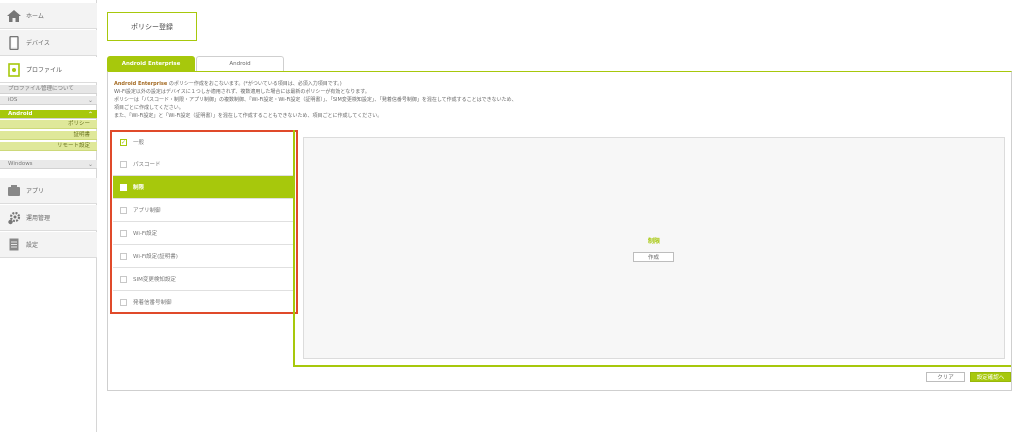 Image resolution: width=1024 pixels, height=432 pixels. Describe the element at coordinates (48, 124) in the screenshot. I see `sidebar-android-policy: ポリシー` at that location.